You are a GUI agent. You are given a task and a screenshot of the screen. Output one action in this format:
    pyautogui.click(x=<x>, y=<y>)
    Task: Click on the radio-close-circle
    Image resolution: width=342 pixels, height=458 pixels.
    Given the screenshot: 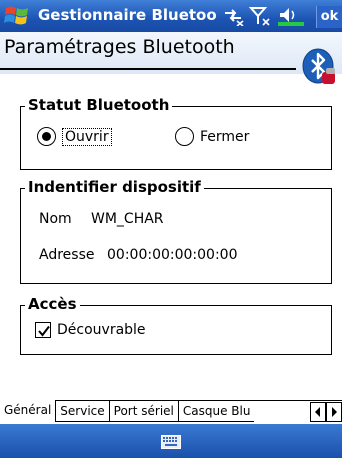 What is the action you would take?
    pyautogui.click(x=184, y=136)
    